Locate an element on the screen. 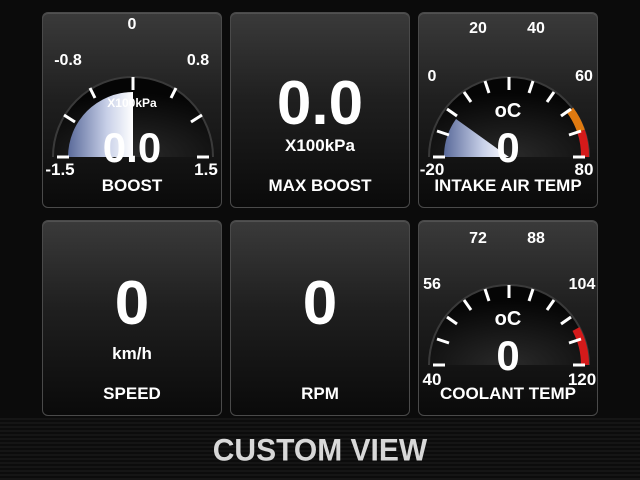 The image size is (640, 480). intake-unit: oC is located at coordinates (508, 111).